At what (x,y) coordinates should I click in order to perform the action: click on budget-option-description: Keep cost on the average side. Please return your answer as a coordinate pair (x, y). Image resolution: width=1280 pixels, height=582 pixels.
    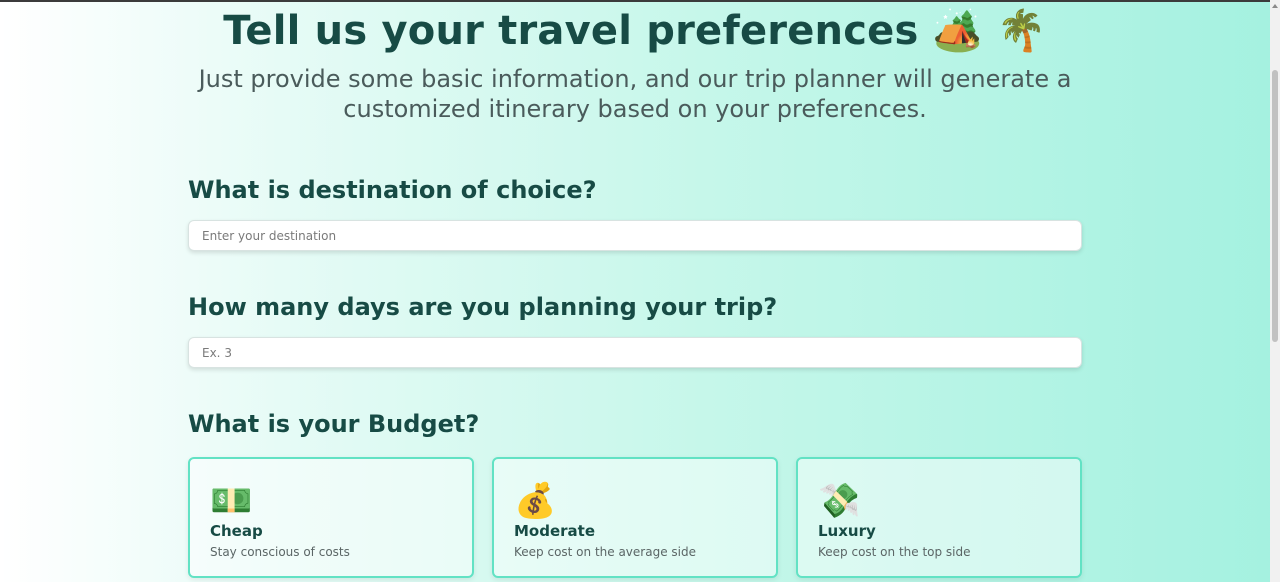
    Looking at the image, I should click on (605, 552).